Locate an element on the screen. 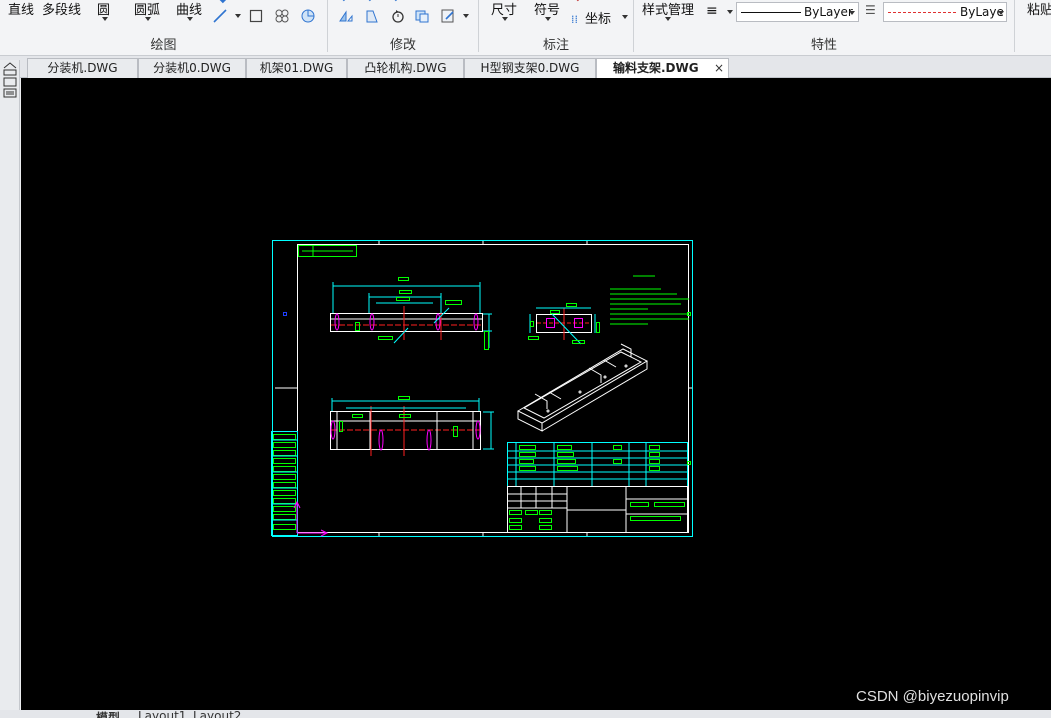  left-tool-strip is located at coordinates (10, 385).